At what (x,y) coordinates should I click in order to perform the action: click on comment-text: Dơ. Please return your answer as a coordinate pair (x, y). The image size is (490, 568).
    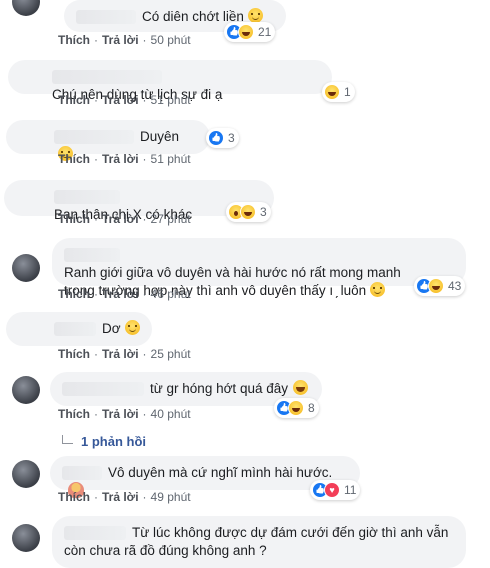
    Looking at the image, I should click on (111, 328).